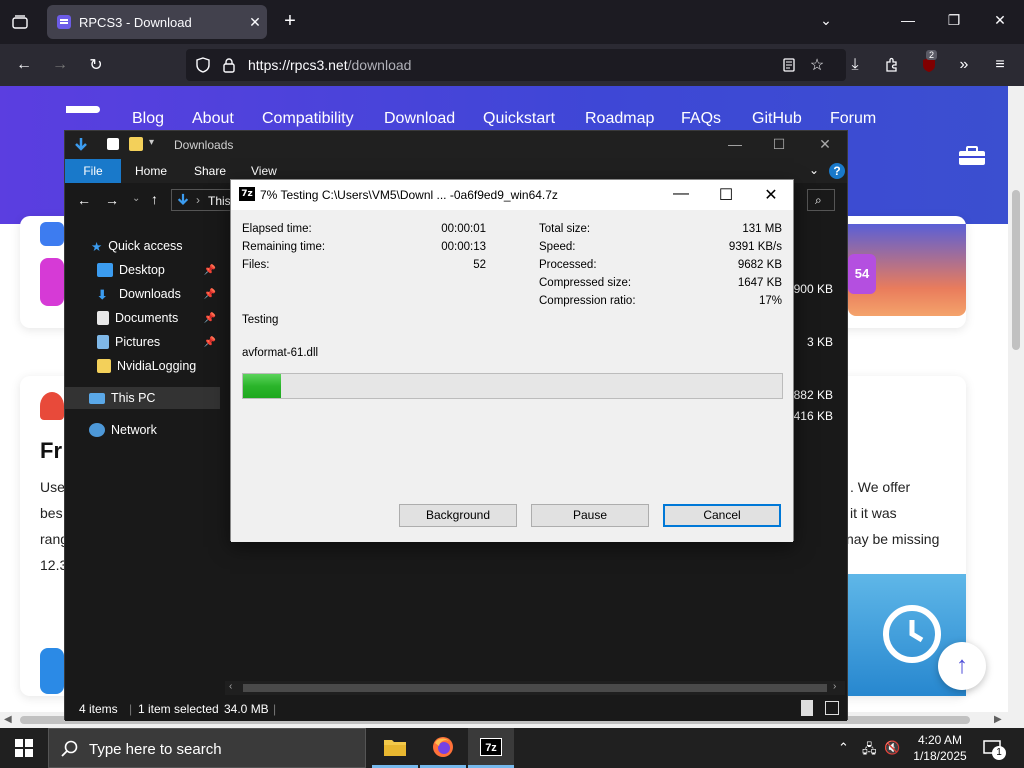 This screenshot has width=1024, height=768. Describe the element at coordinates (972, 156) in the screenshot. I see `toolbox-icon` at that location.